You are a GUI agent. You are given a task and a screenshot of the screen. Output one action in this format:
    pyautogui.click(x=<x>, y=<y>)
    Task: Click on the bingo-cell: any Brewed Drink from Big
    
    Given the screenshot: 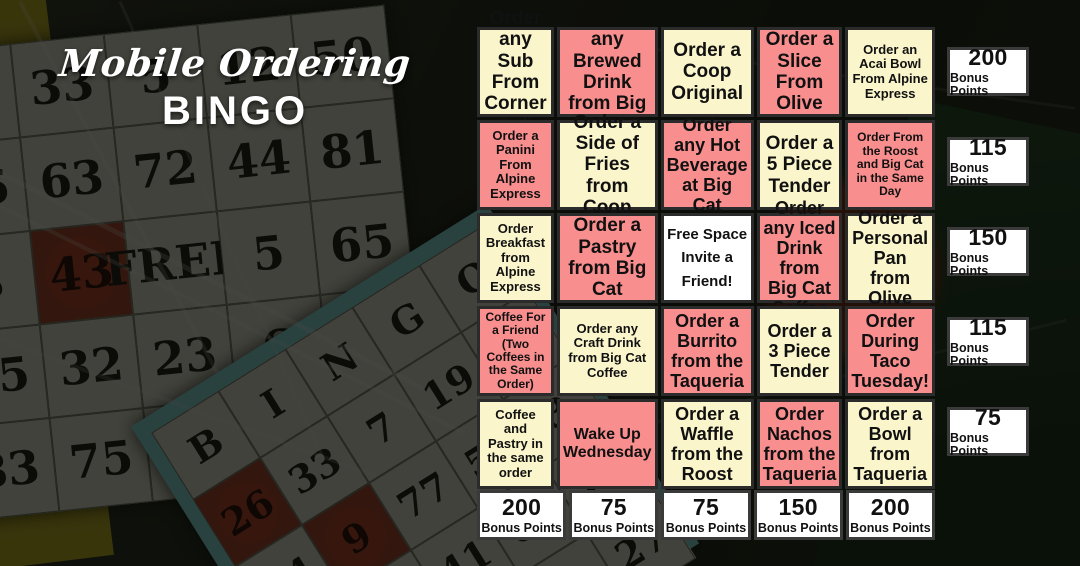 What is the action you would take?
    pyautogui.click(x=607, y=72)
    